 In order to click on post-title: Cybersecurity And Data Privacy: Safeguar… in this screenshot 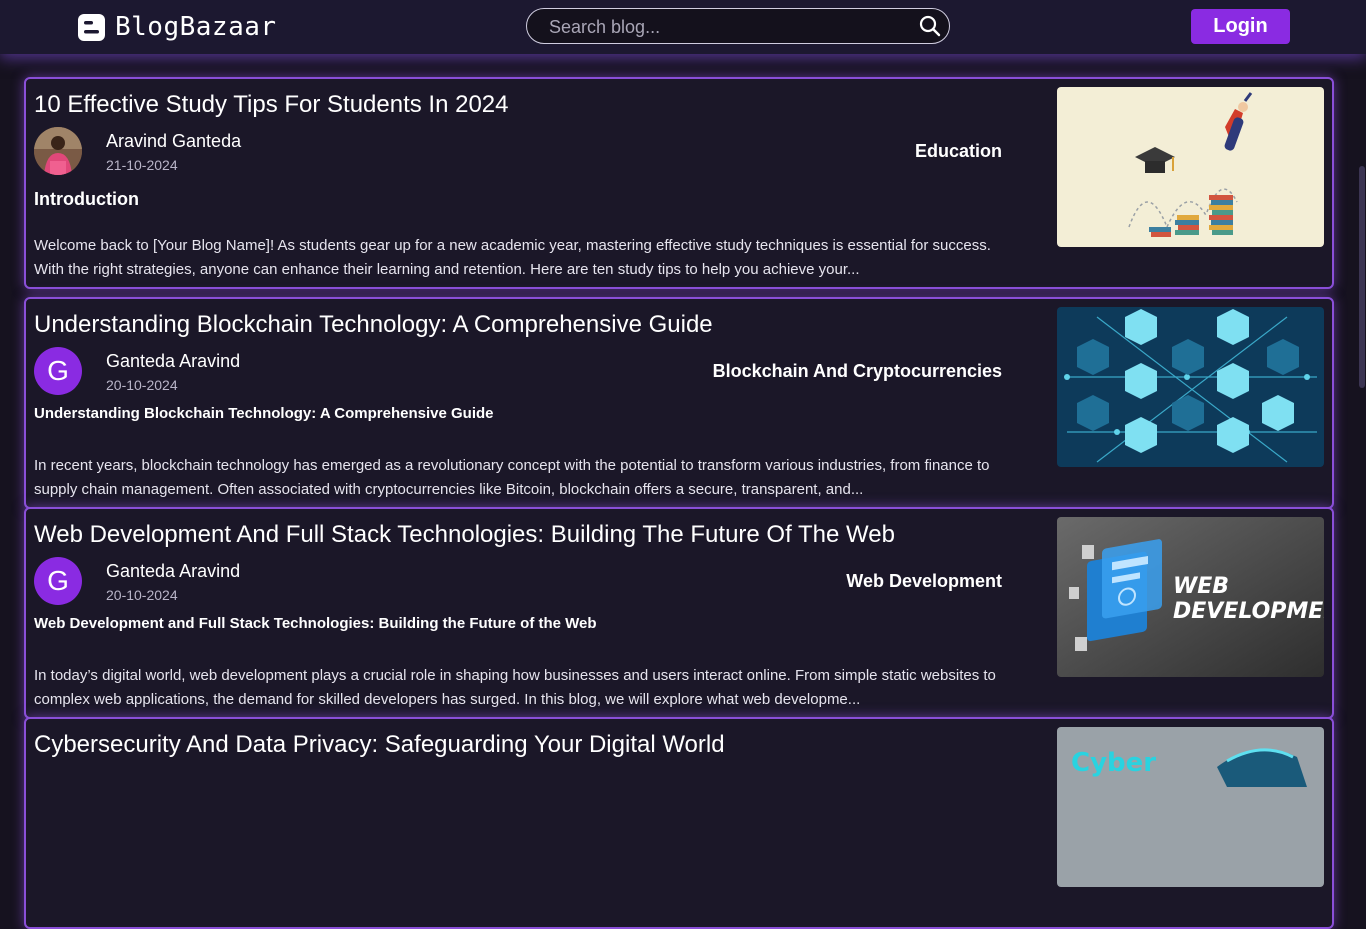, I will do `click(379, 745)`.